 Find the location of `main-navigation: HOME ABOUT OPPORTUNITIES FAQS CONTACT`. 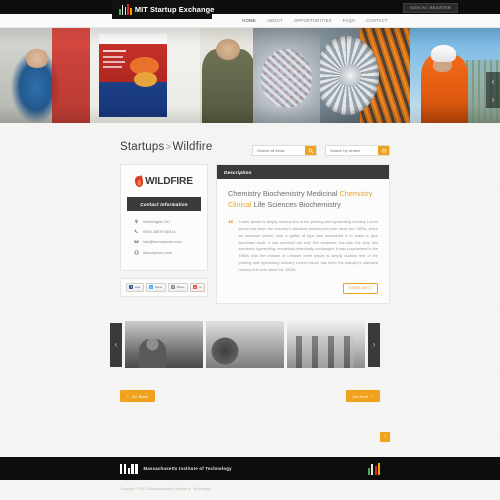

main-navigation: HOME ABOUT OPPORTUNITIES FAQS CONTACT is located at coordinates (250, 21).